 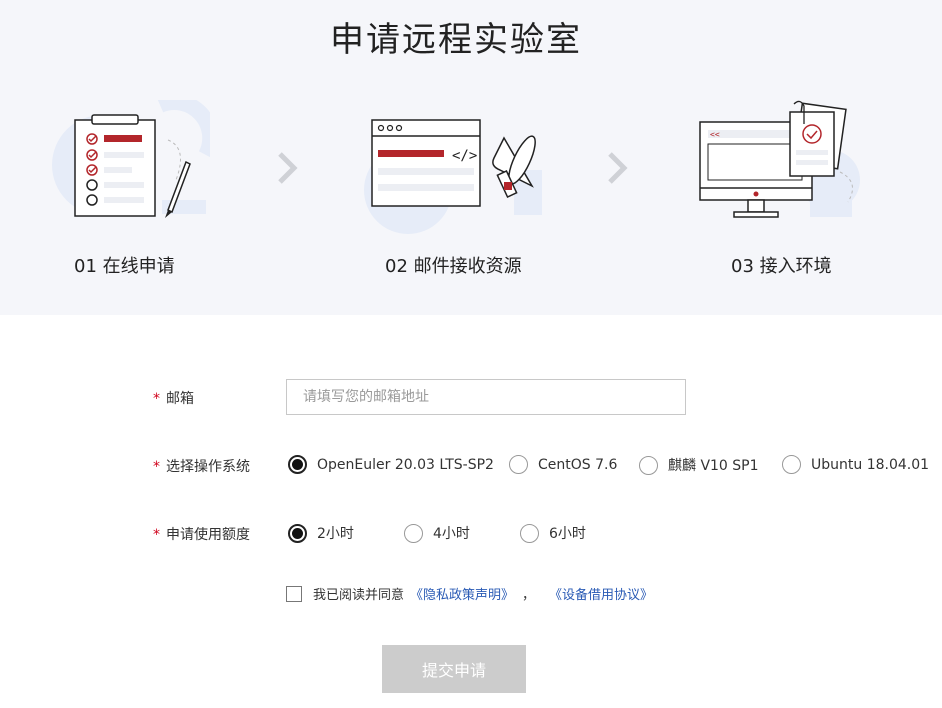 I want to click on email-megaphone-icon: </>, so click(x=453, y=176).